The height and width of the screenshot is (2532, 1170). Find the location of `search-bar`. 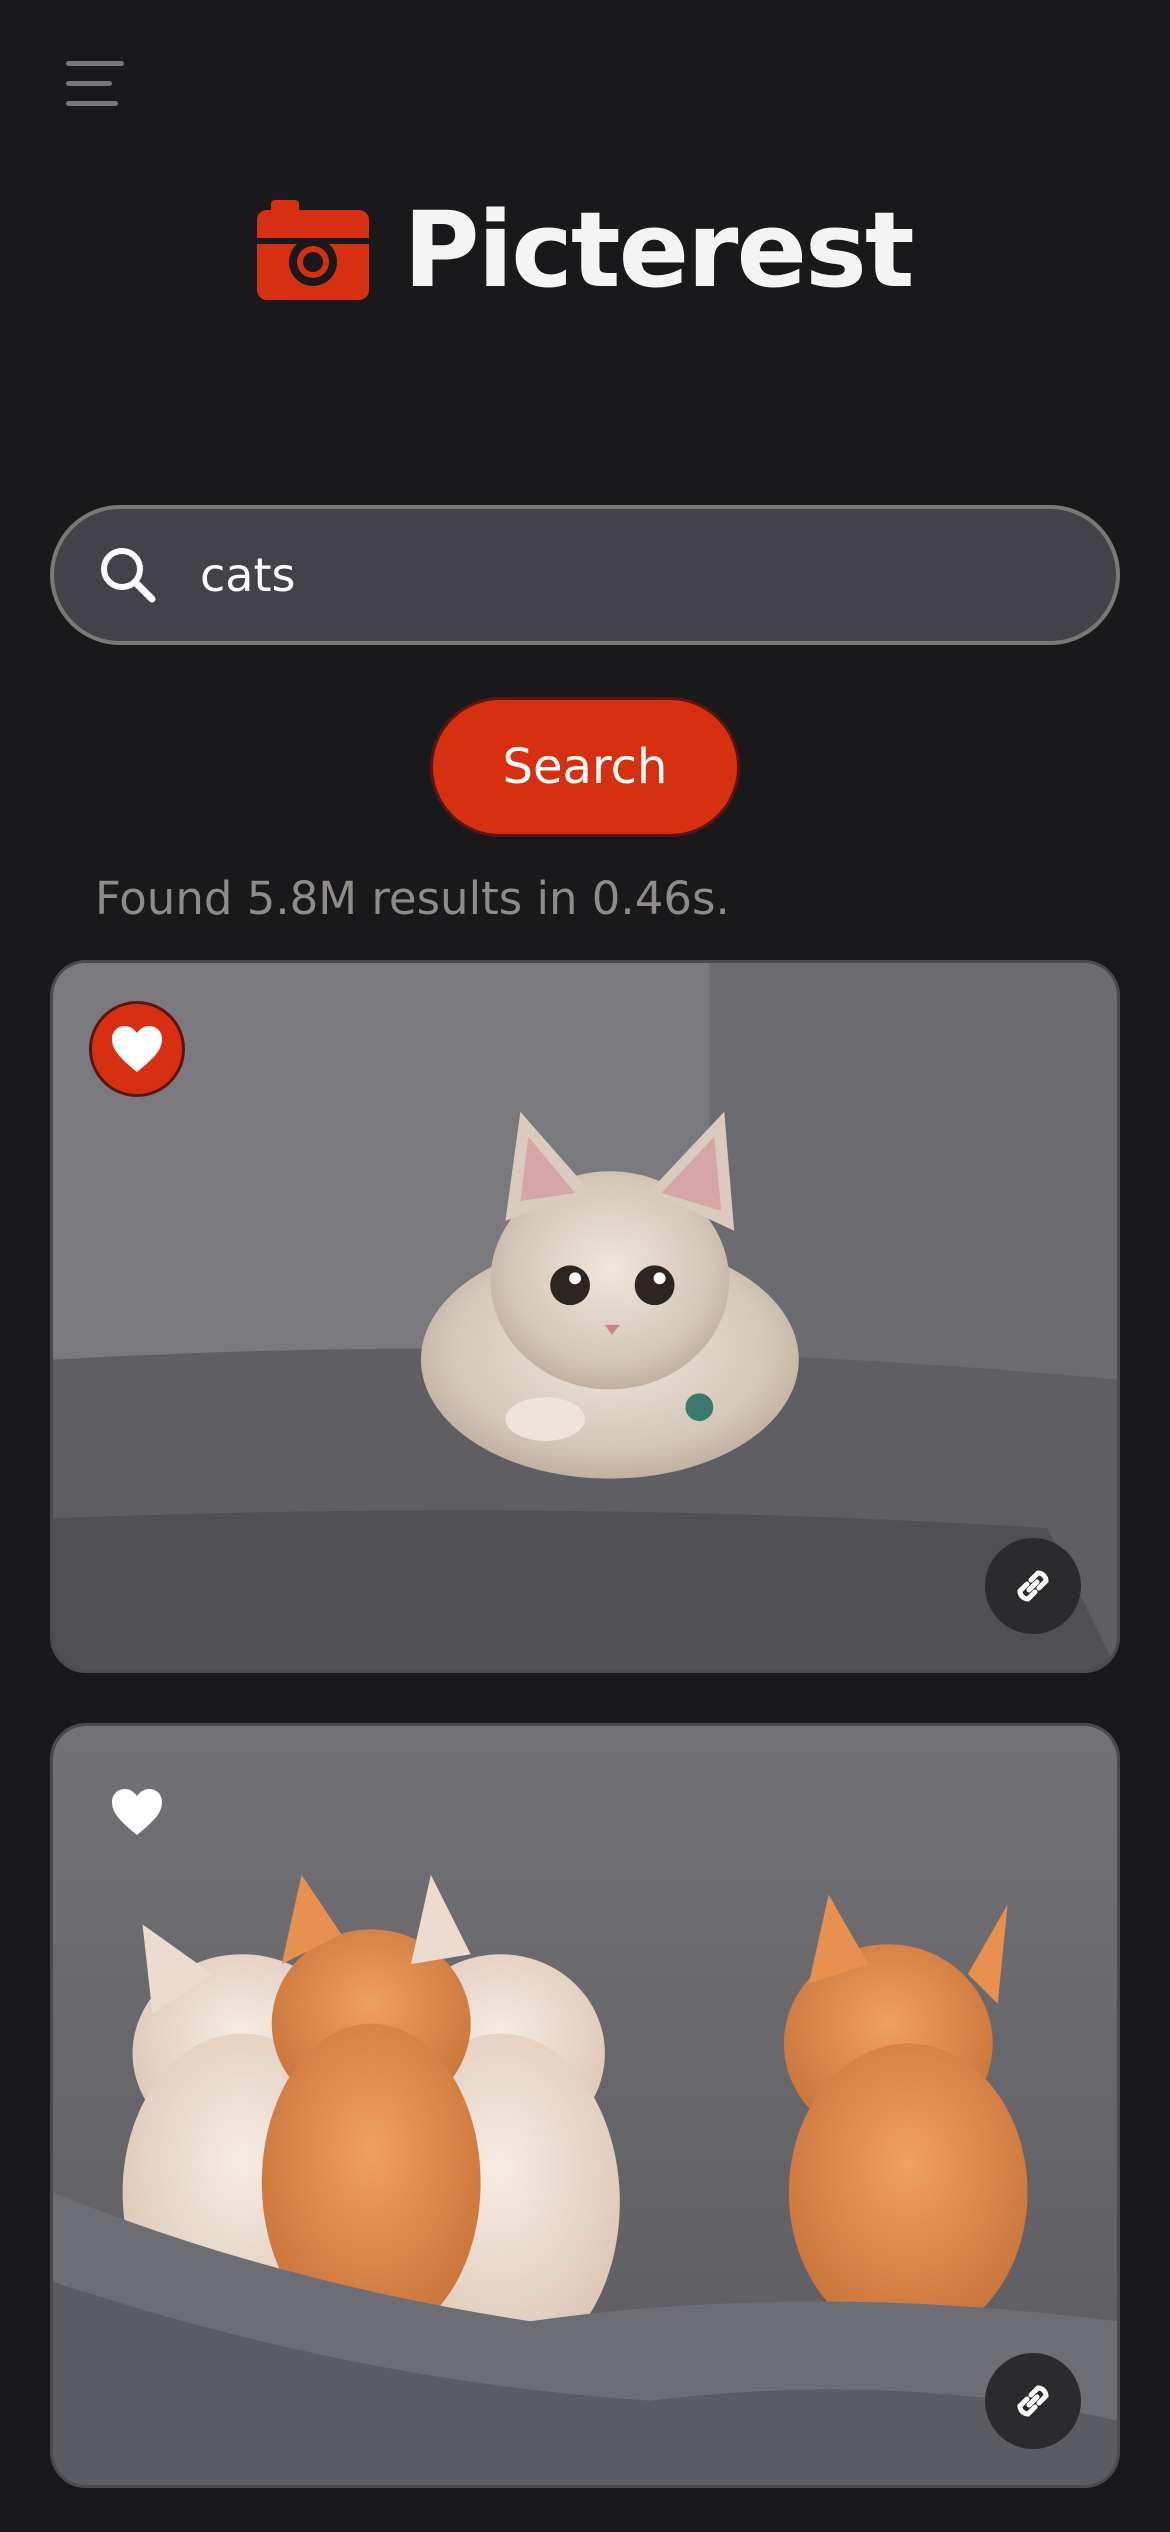

search-bar is located at coordinates (585, 575).